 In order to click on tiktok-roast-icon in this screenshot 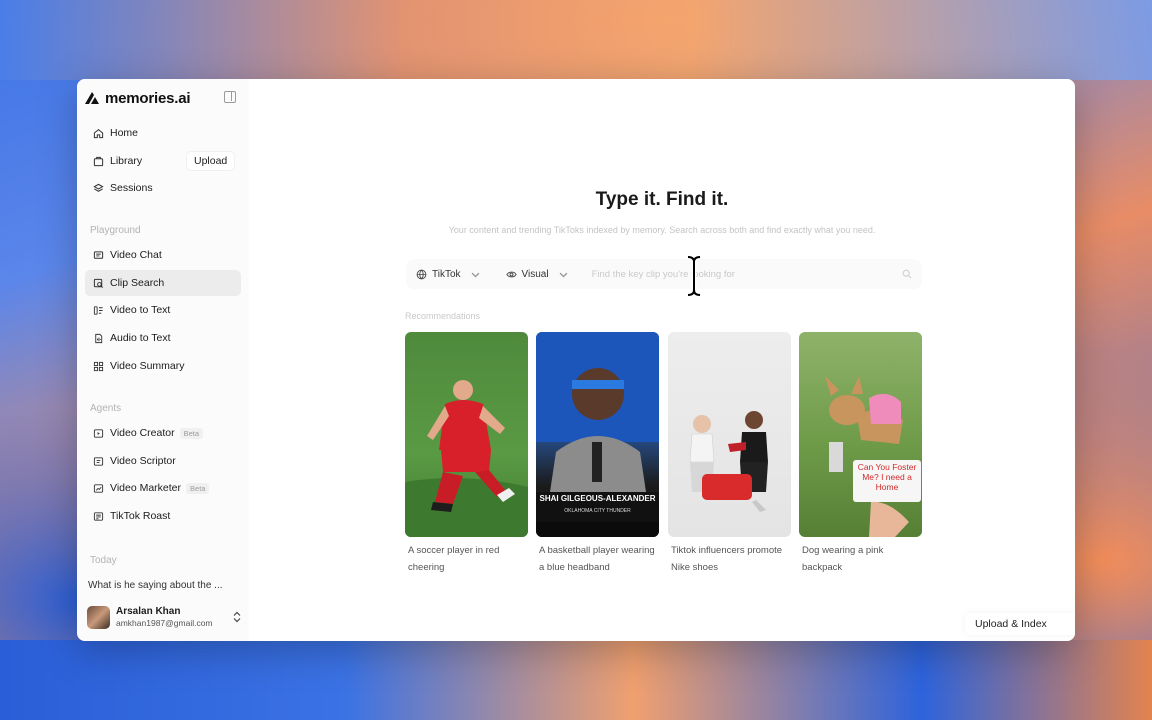, I will do `click(98, 516)`.